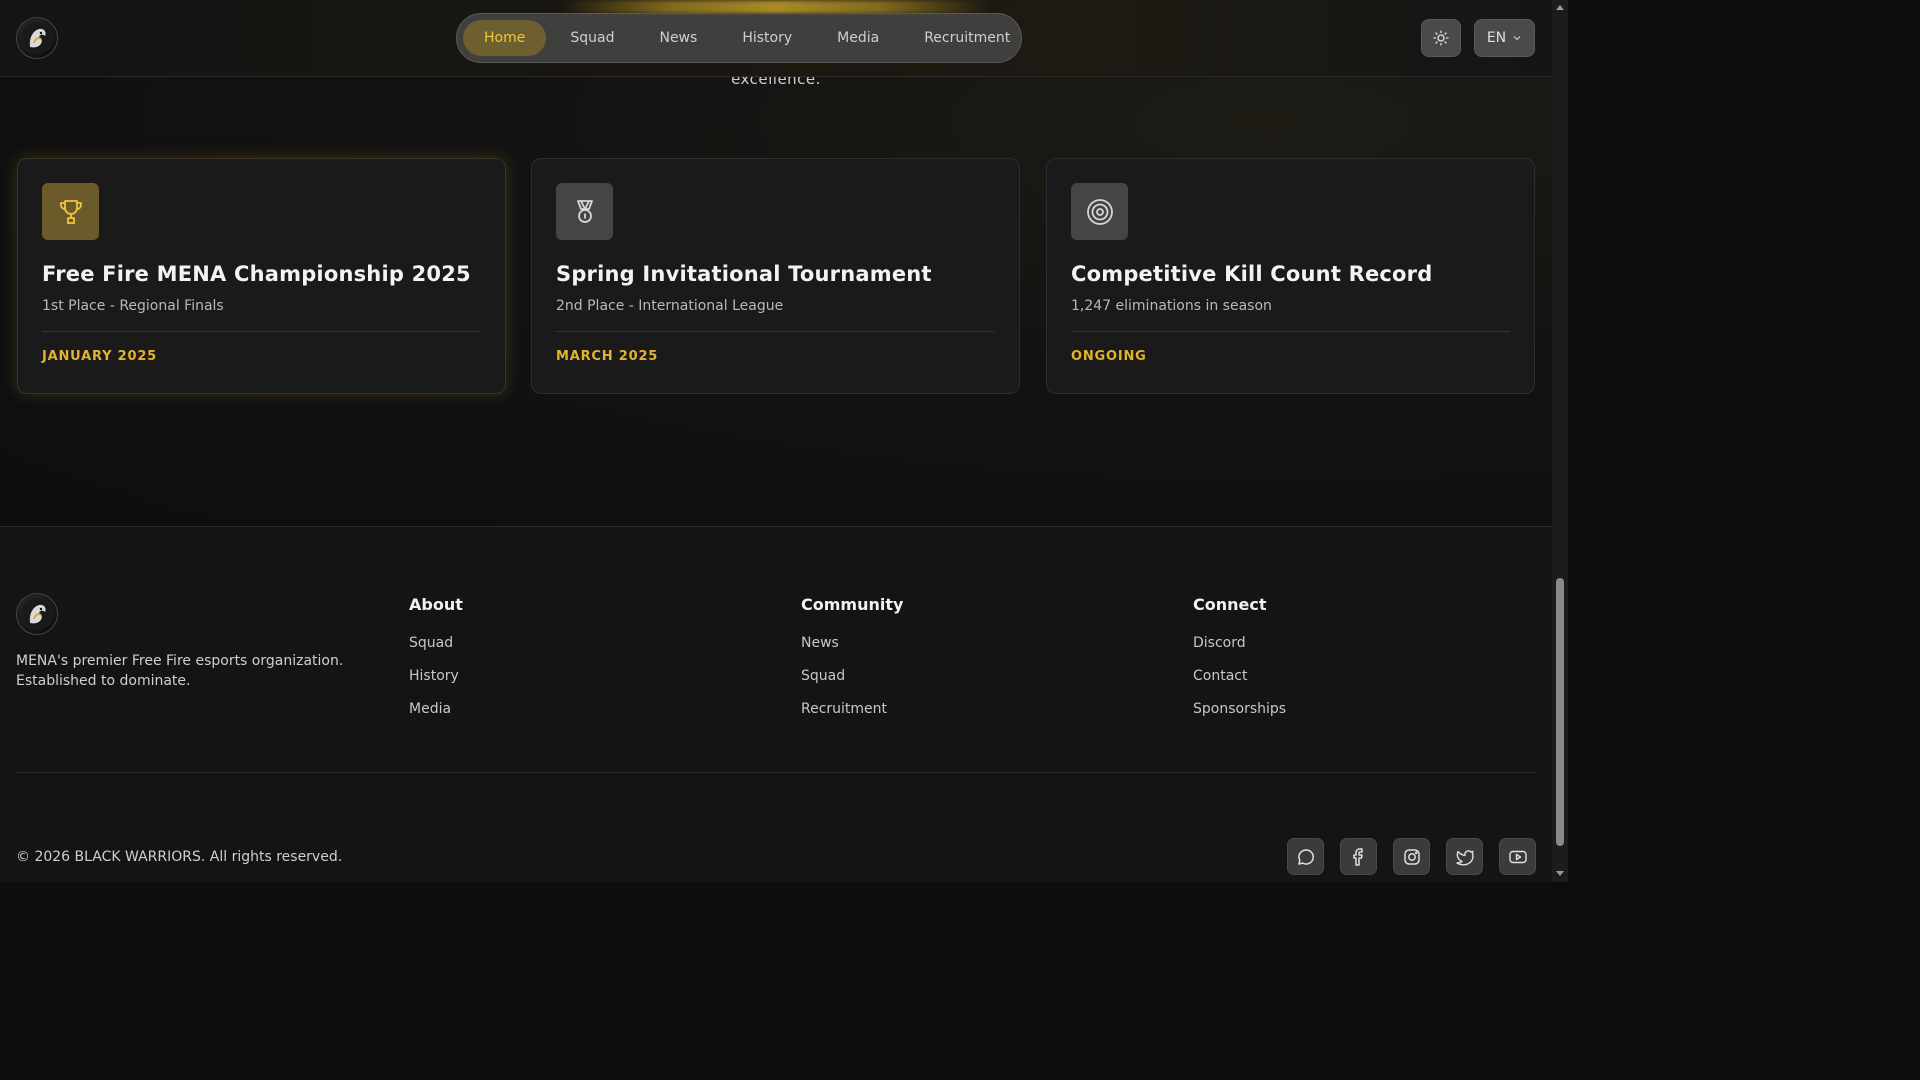  Describe the element at coordinates (436, 604) in the screenshot. I see `footer-column-title: About` at that location.